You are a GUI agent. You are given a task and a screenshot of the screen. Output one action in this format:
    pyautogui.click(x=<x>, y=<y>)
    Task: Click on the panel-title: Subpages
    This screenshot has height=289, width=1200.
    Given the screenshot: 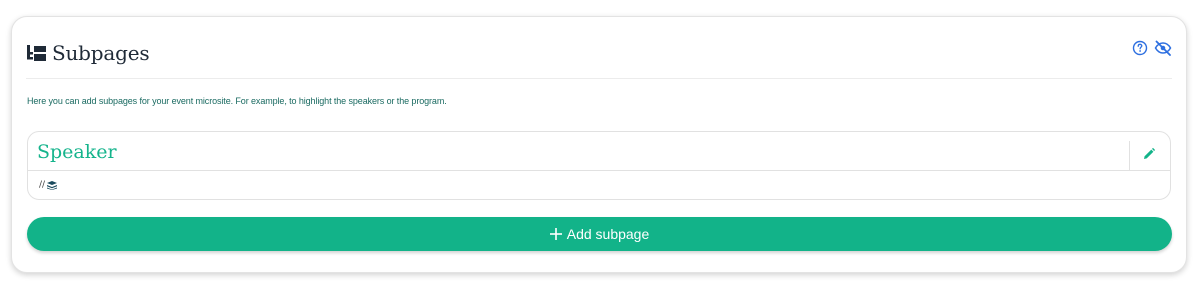 What is the action you would take?
    pyautogui.click(x=101, y=53)
    